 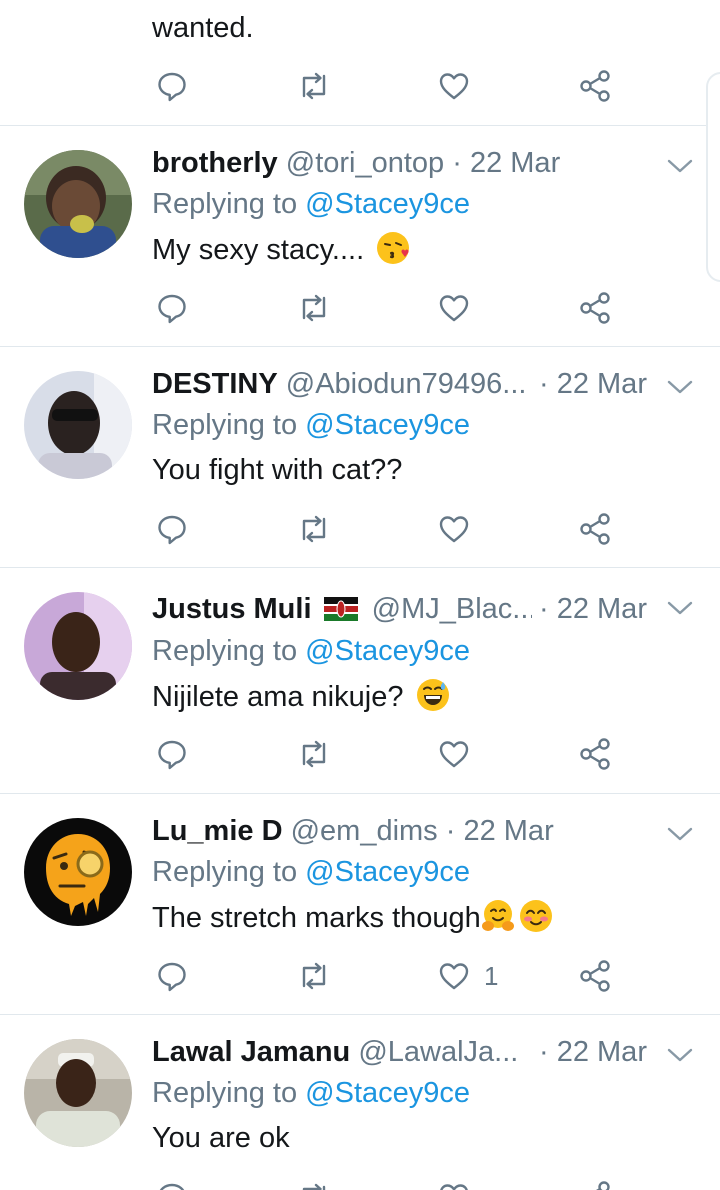 I want to click on display-name: Justus Muli, so click(x=232, y=609).